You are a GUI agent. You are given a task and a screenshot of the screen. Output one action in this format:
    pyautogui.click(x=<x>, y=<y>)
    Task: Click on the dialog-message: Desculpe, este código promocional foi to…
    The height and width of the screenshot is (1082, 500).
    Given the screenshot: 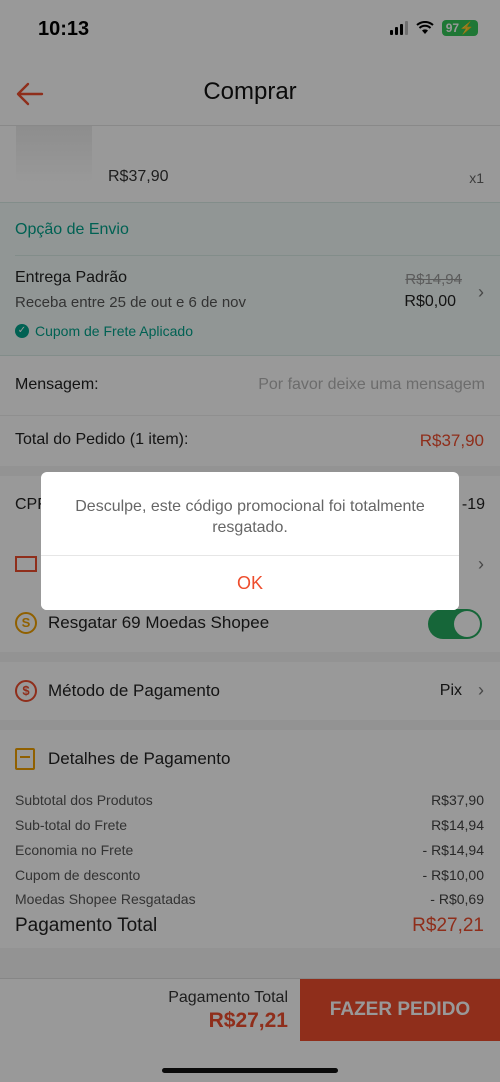 What is the action you would take?
    pyautogui.click(x=250, y=517)
    